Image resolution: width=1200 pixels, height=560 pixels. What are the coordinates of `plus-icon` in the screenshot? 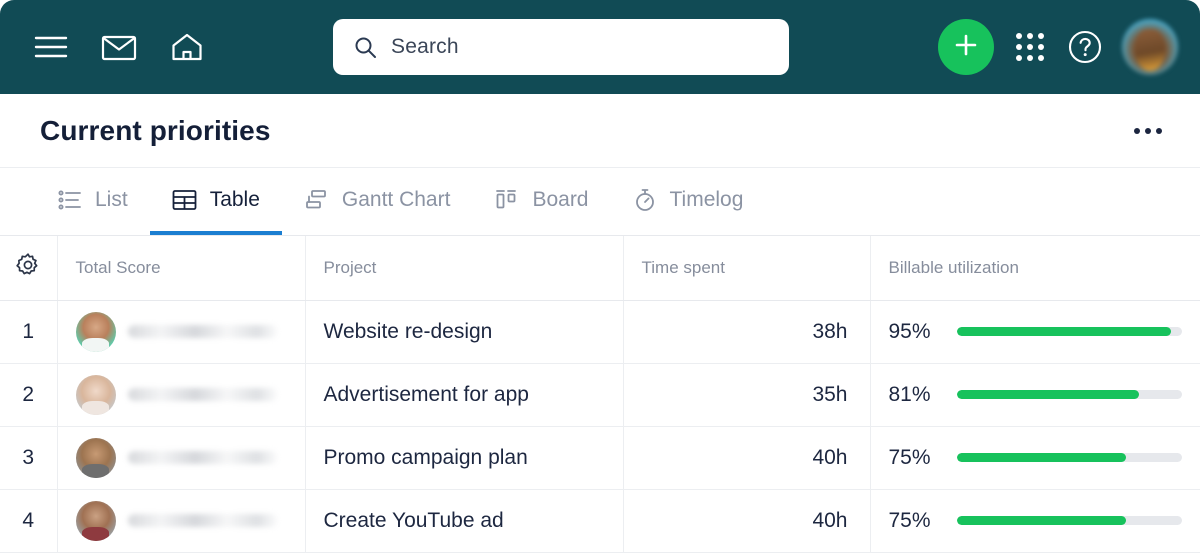 It's located at (966, 47).